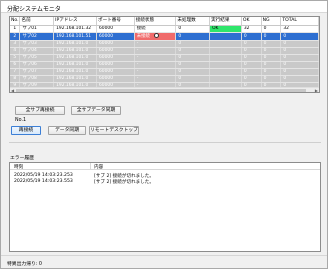 The width and height of the screenshot is (328, 269). Describe the element at coordinates (37, 79) in the screenshot. I see `grid-cell-name: サブ08` at that location.